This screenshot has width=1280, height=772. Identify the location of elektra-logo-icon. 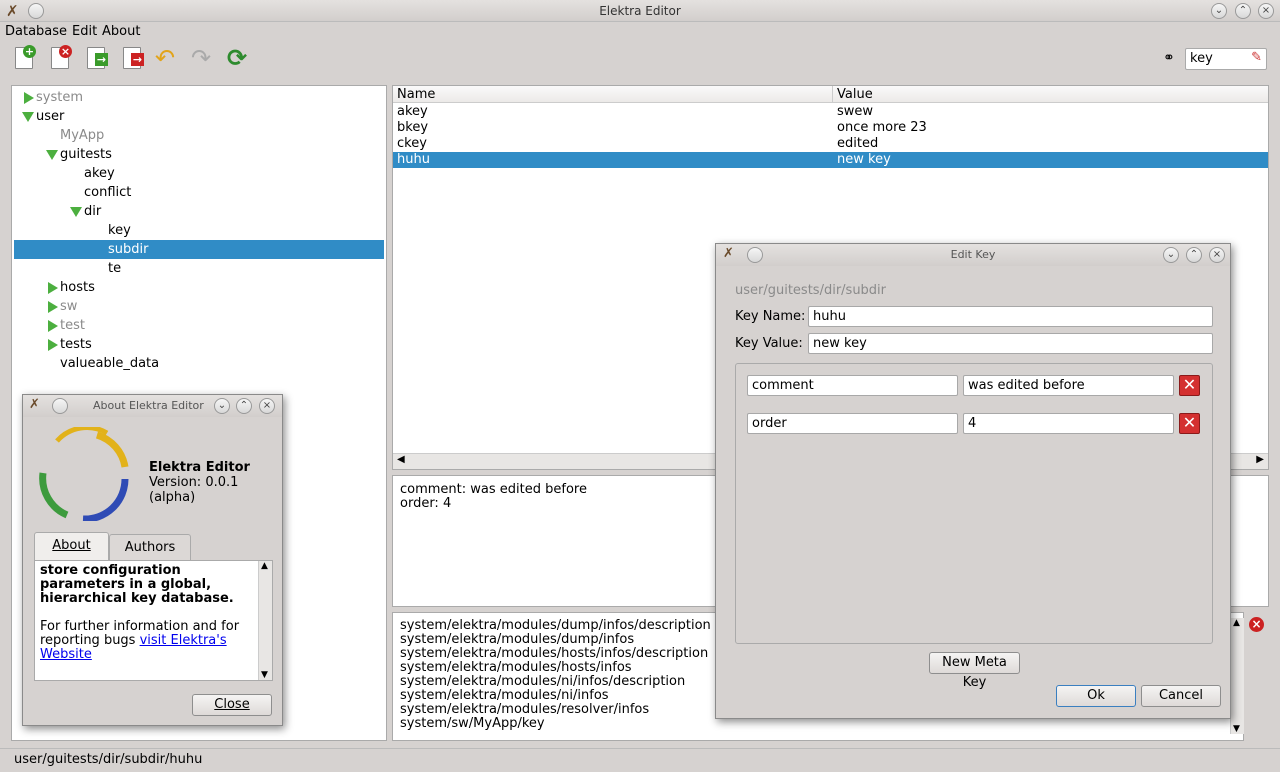
(84, 474).